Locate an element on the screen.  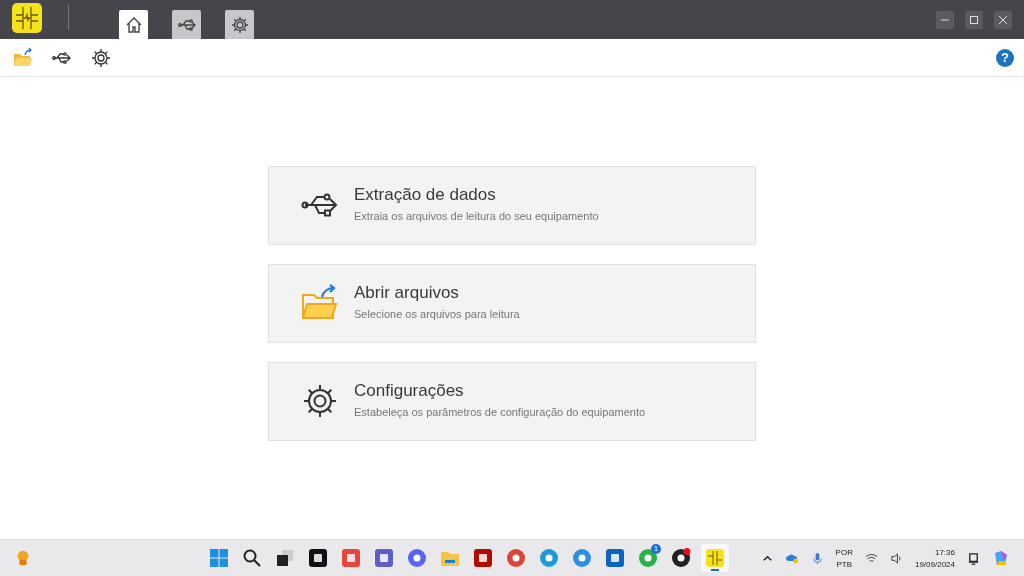
menu-card: Configurações Estabeleça os parâmetros de configuração do equipamento is located at coordinates (512, 401).